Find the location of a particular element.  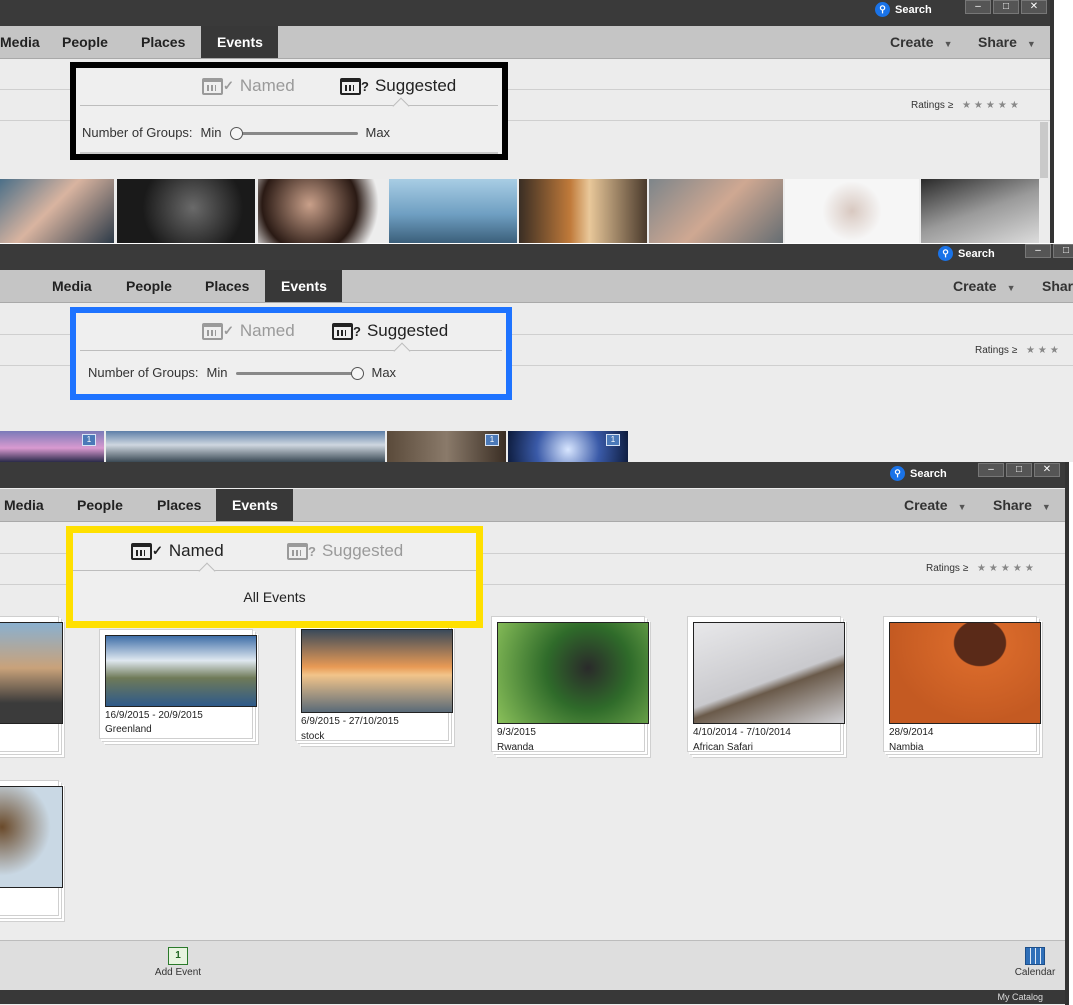

event-card: 016 is located at coordinates (31, 684).